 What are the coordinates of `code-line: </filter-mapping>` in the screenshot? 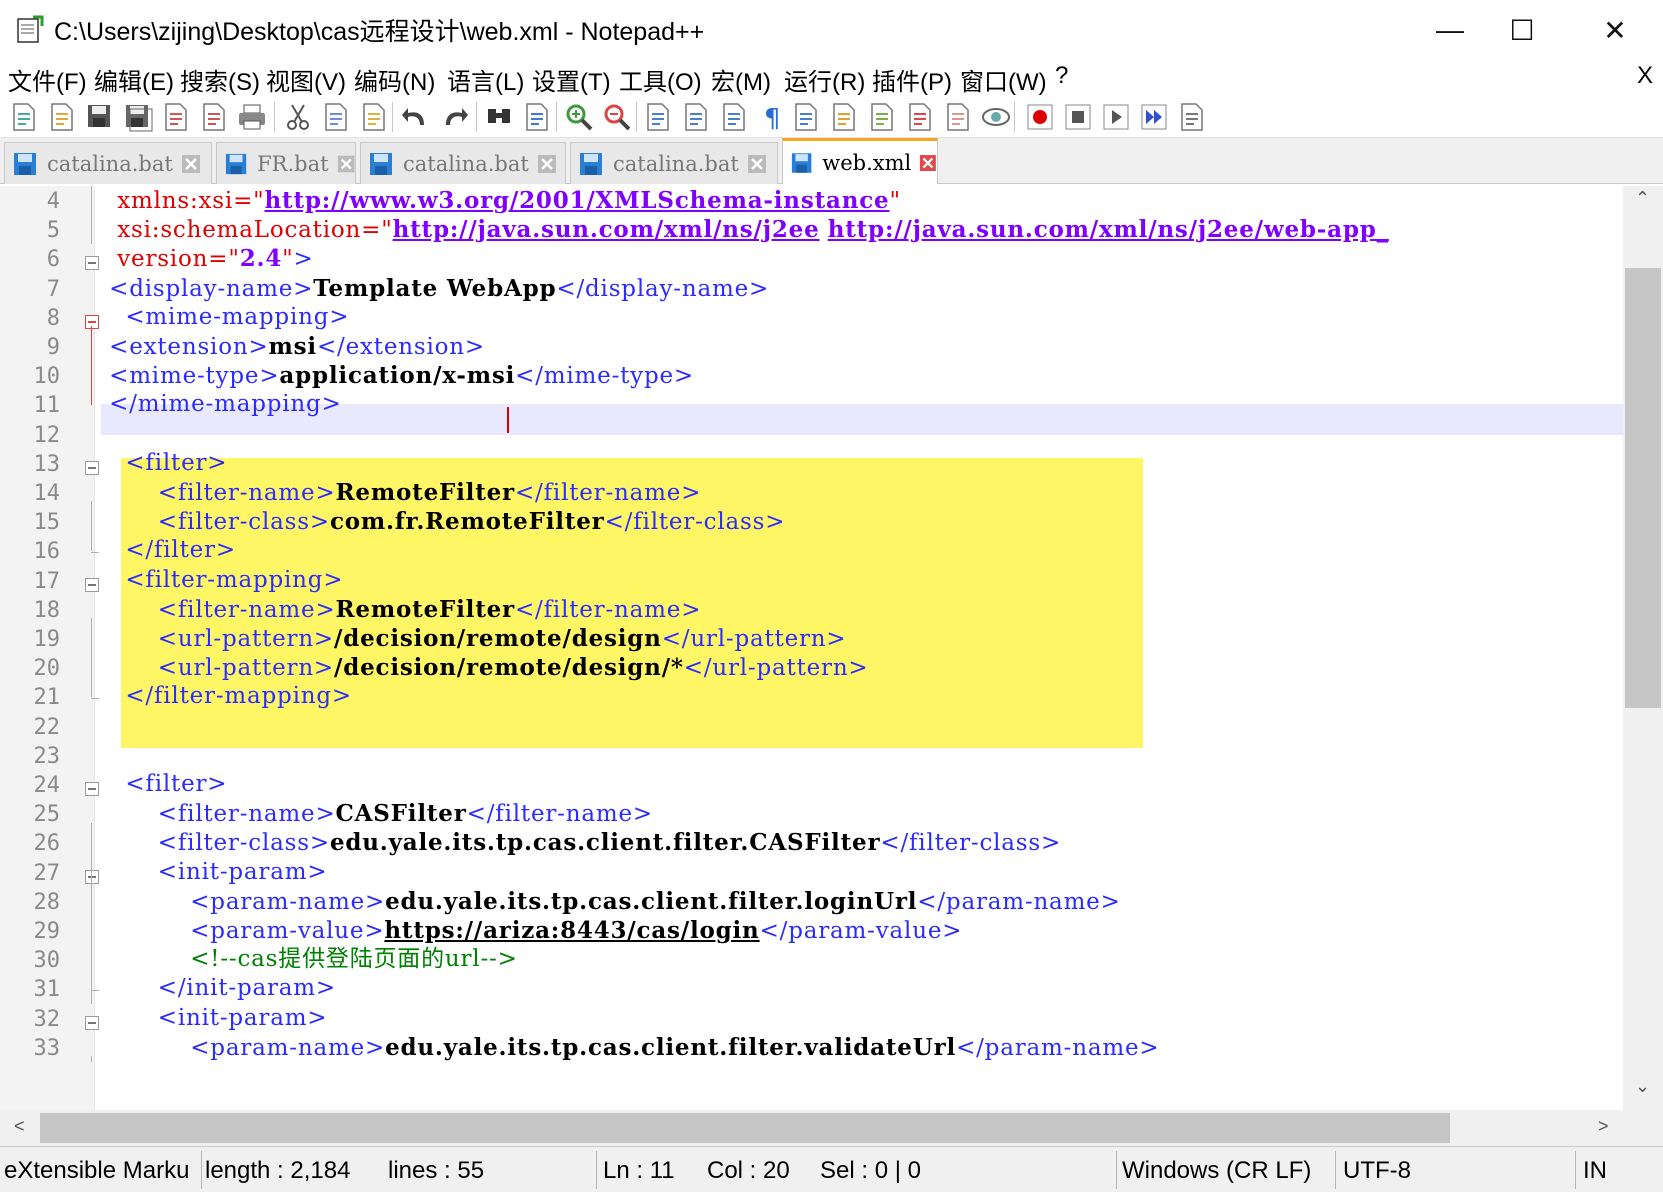 It's located at (226, 696).